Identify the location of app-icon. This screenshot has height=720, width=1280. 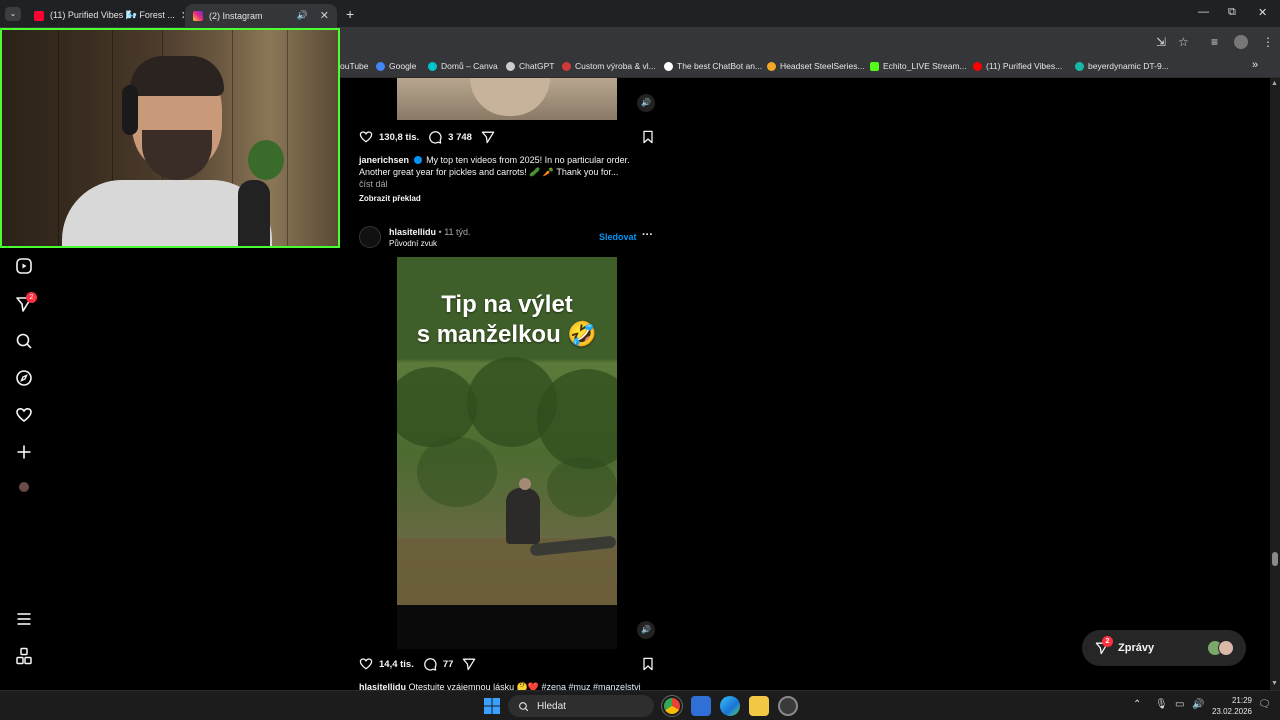
(788, 706).